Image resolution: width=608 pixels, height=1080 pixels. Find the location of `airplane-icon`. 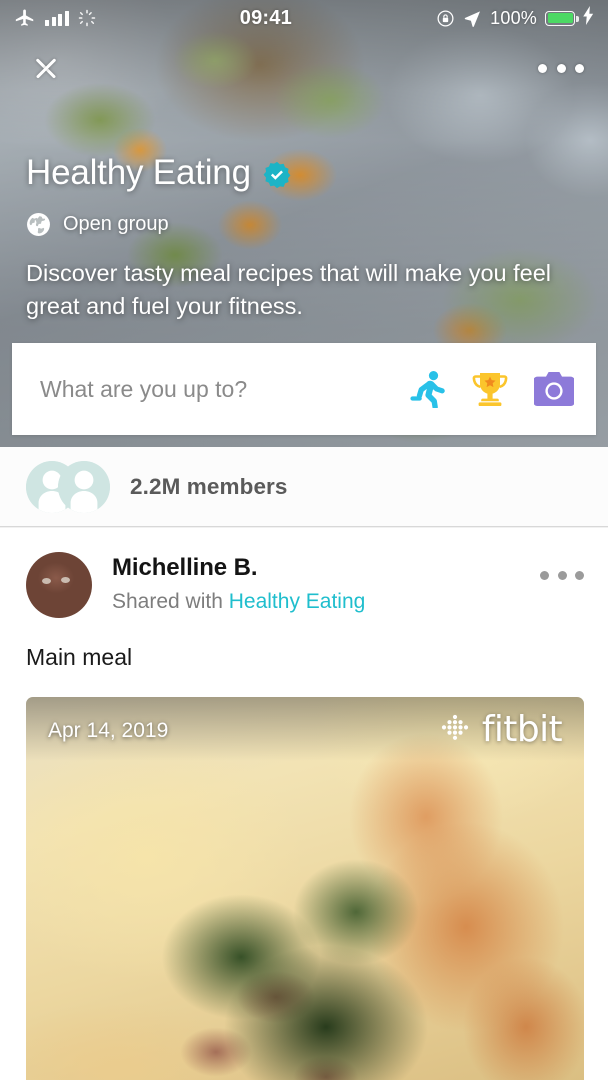

airplane-icon is located at coordinates (25, 18).